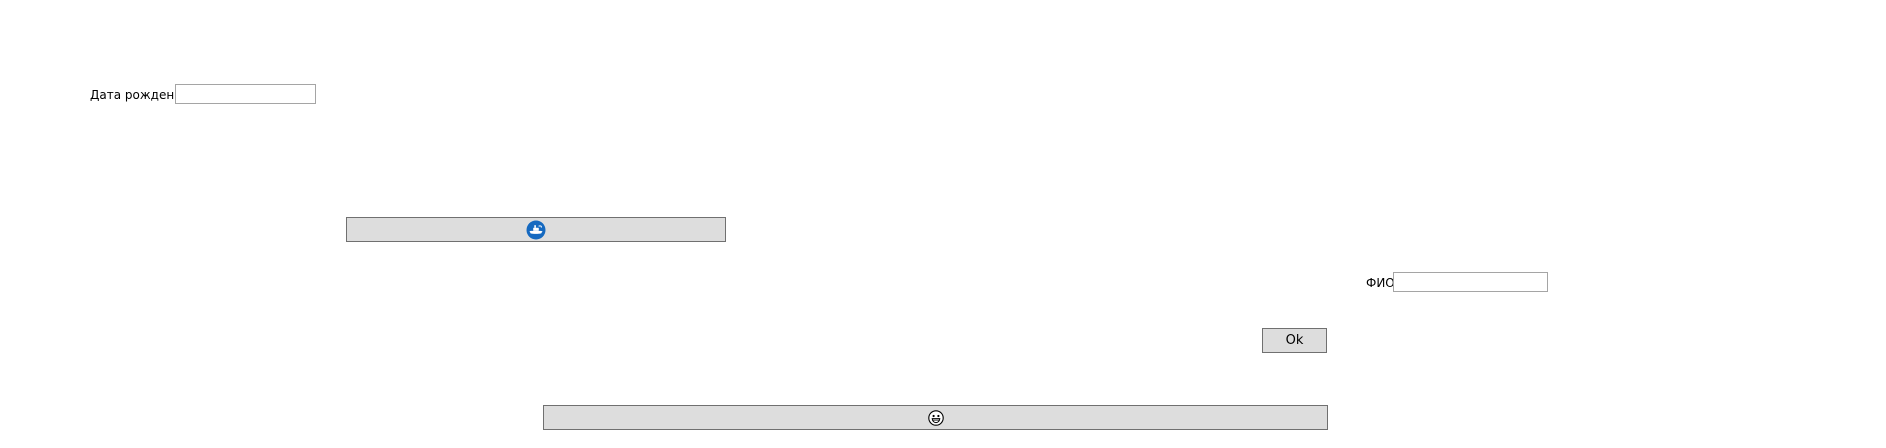 This screenshot has height=448, width=1886. I want to click on rocket-icon-button, so click(536, 229).